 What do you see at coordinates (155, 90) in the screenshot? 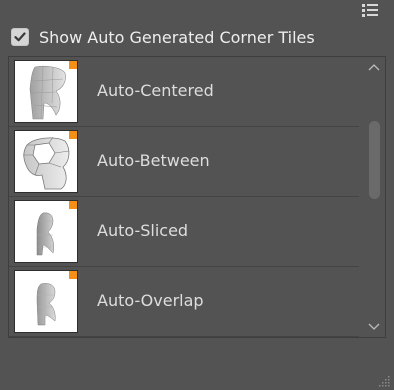
I see `tile-label: Auto-Centered` at bounding box center [155, 90].